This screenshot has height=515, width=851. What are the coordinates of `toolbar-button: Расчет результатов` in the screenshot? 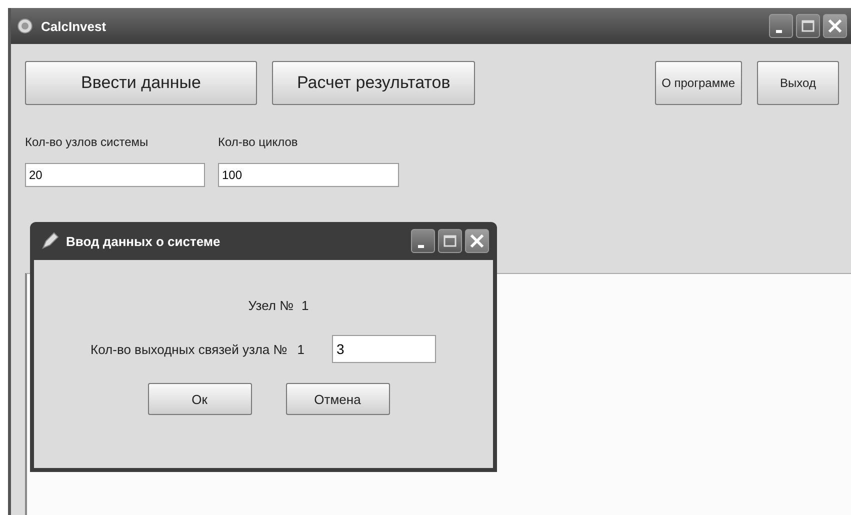 It's located at (374, 83).